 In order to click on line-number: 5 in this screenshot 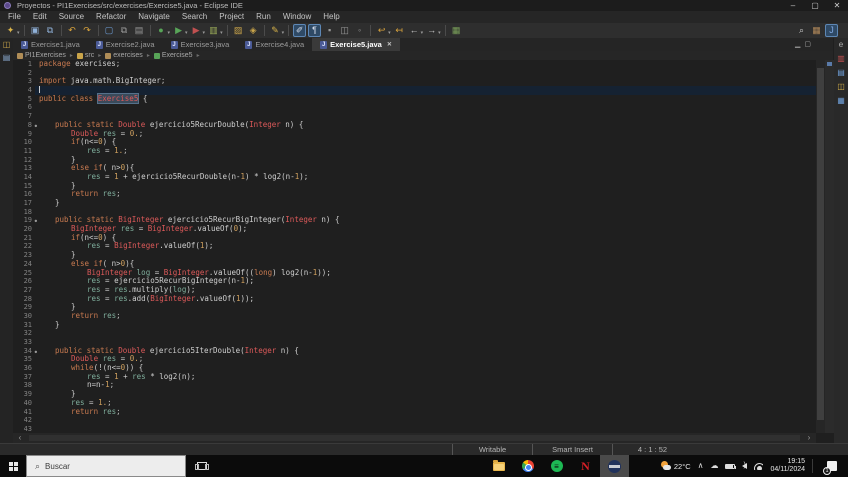, I will do `click(24, 99)`.